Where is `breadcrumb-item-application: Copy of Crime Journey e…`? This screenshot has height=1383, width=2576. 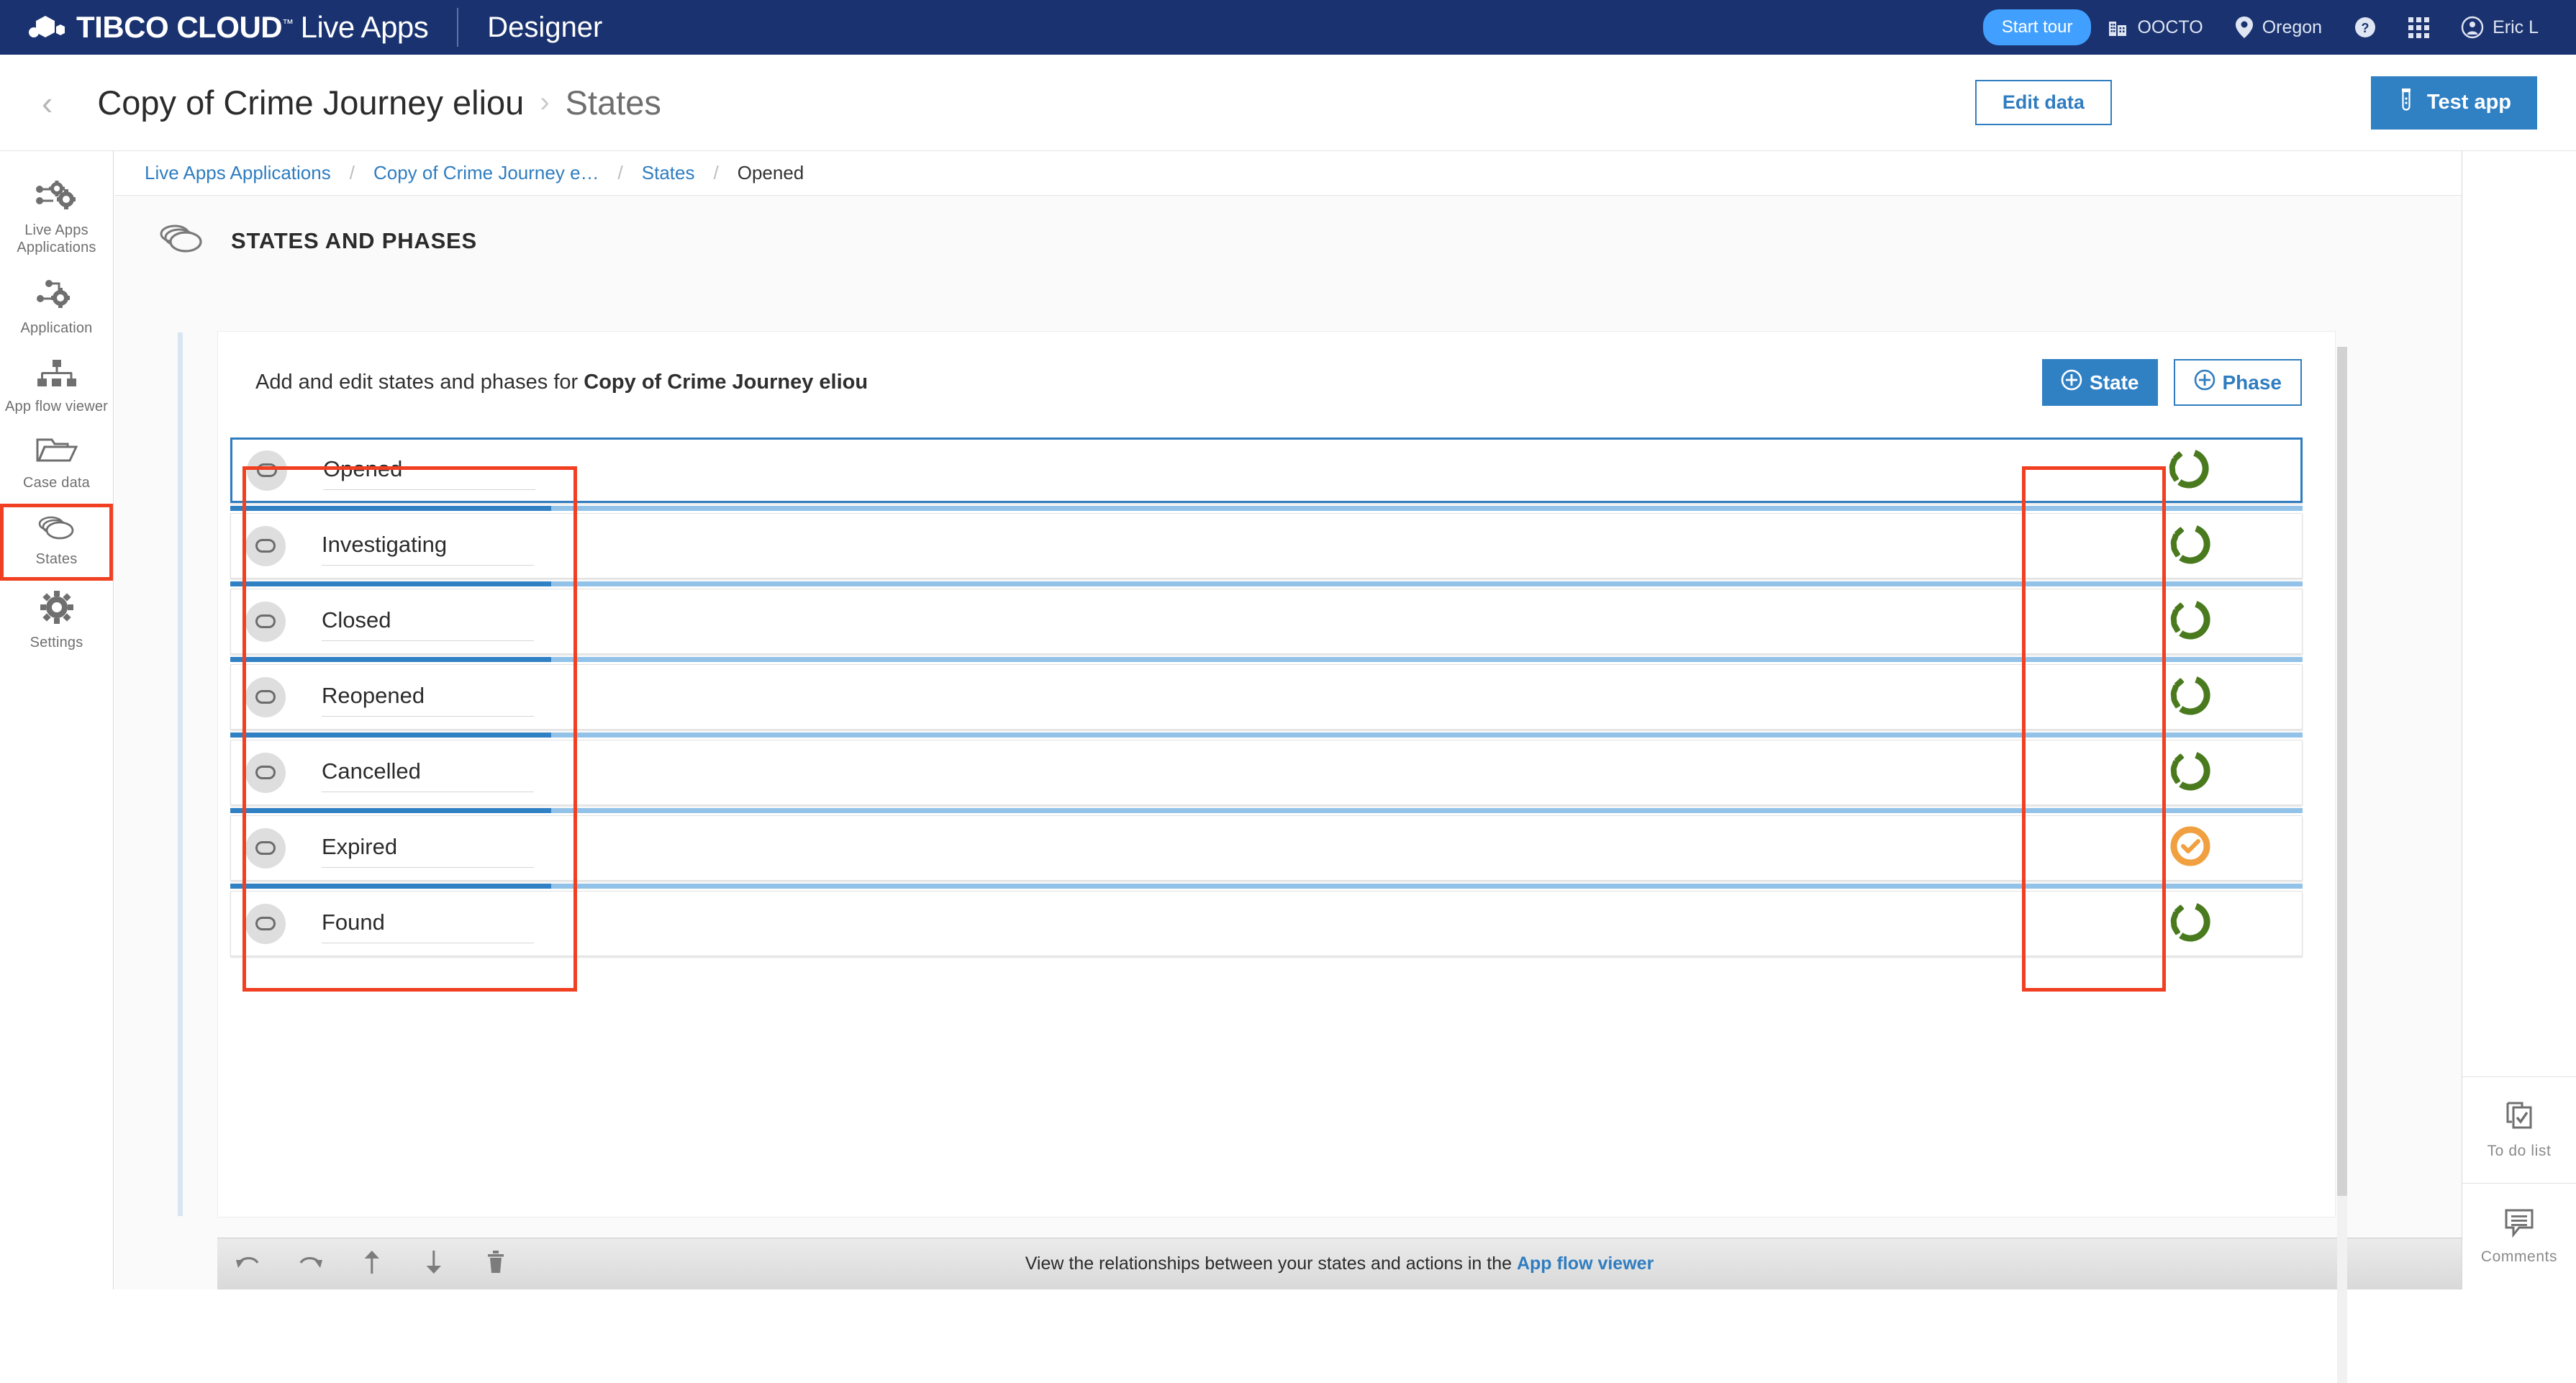
breadcrumb-item-application: Copy of Crime Journey e… is located at coordinates (486, 173).